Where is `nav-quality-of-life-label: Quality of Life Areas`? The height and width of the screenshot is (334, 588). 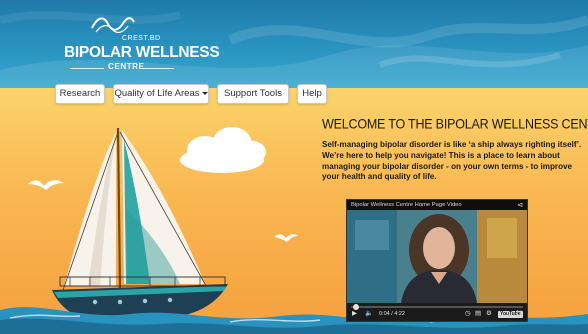
nav-quality-of-life-label: Quality of Life Areas is located at coordinates (157, 93).